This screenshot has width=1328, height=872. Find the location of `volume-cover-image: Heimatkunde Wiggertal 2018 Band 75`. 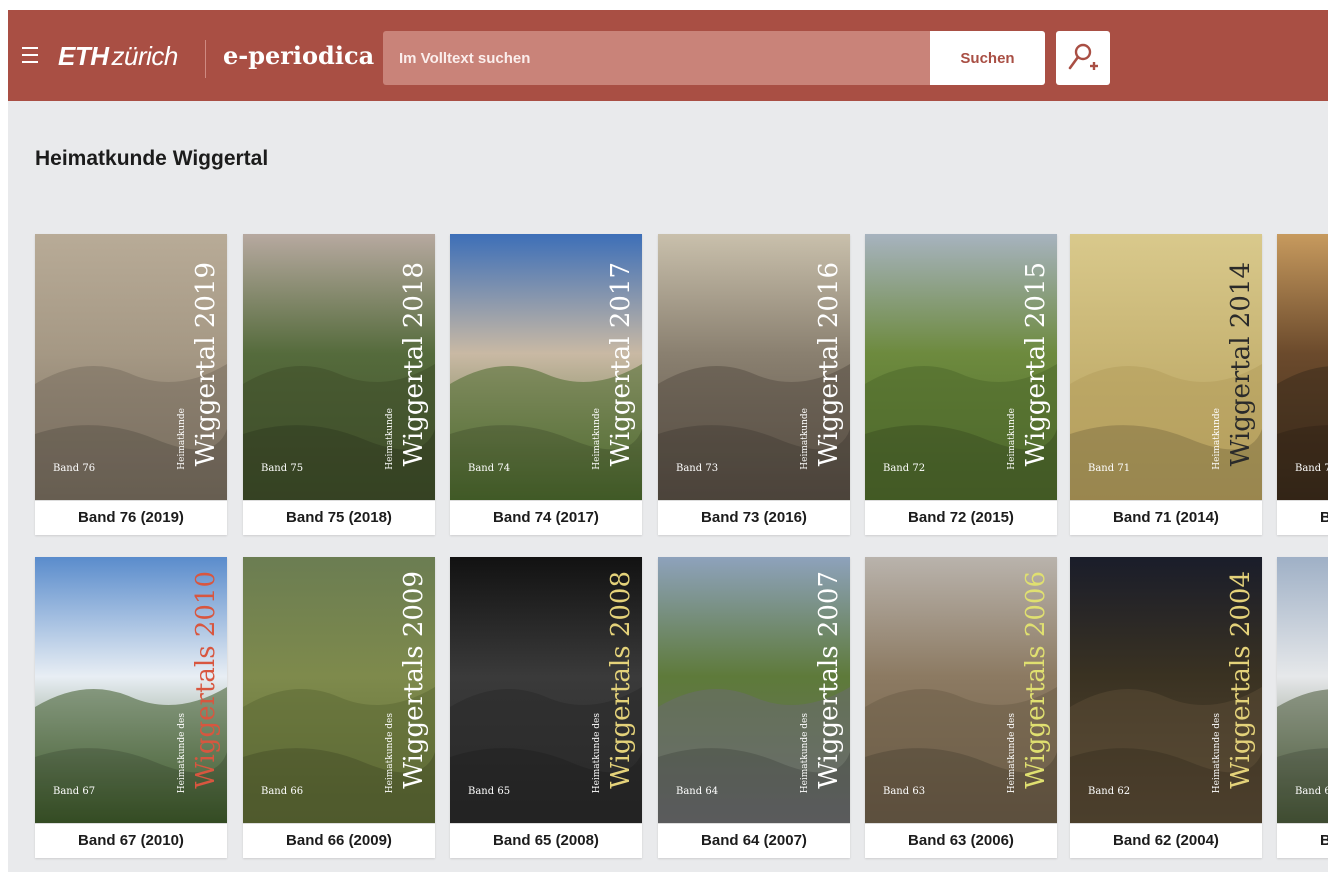

volume-cover-image: Heimatkunde Wiggertal 2018 Band 75 is located at coordinates (339, 367).